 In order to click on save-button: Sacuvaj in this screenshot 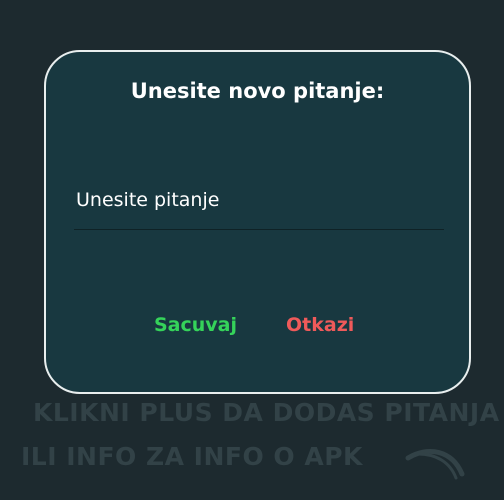, I will do `click(195, 325)`.